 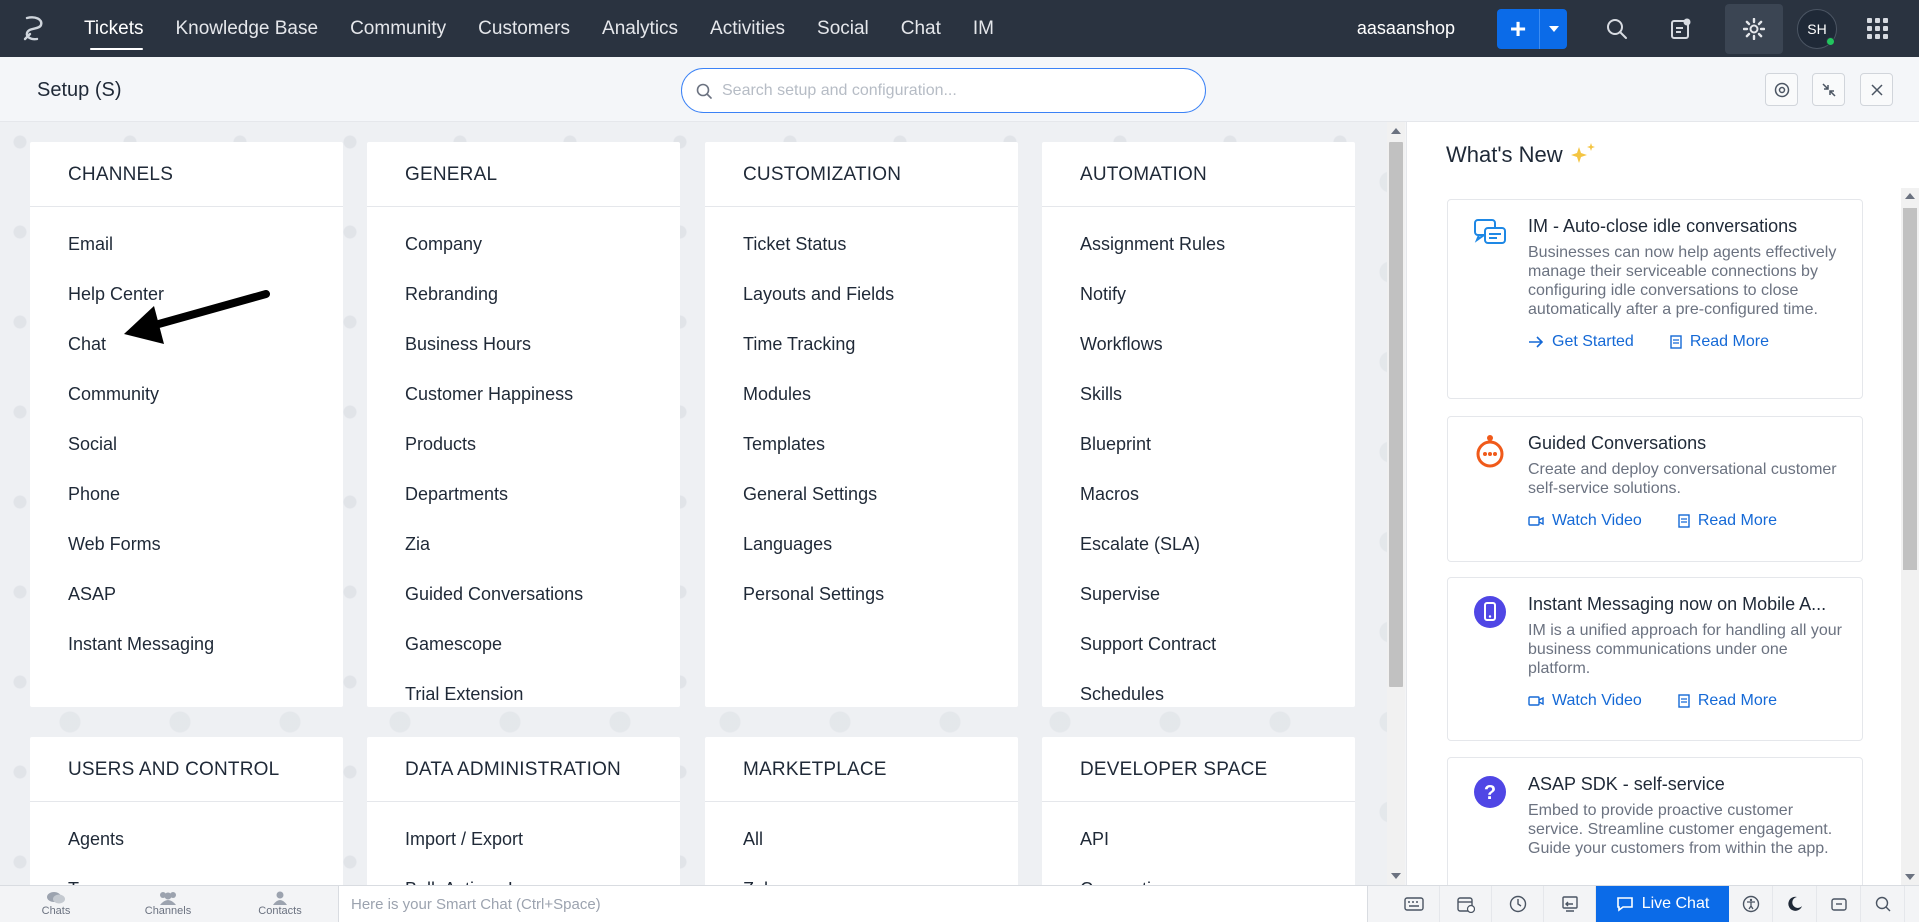 What do you see at coordinates (1781, 89) in the screenshot?
I see `support-icon` at bounding box center [1781, 89].